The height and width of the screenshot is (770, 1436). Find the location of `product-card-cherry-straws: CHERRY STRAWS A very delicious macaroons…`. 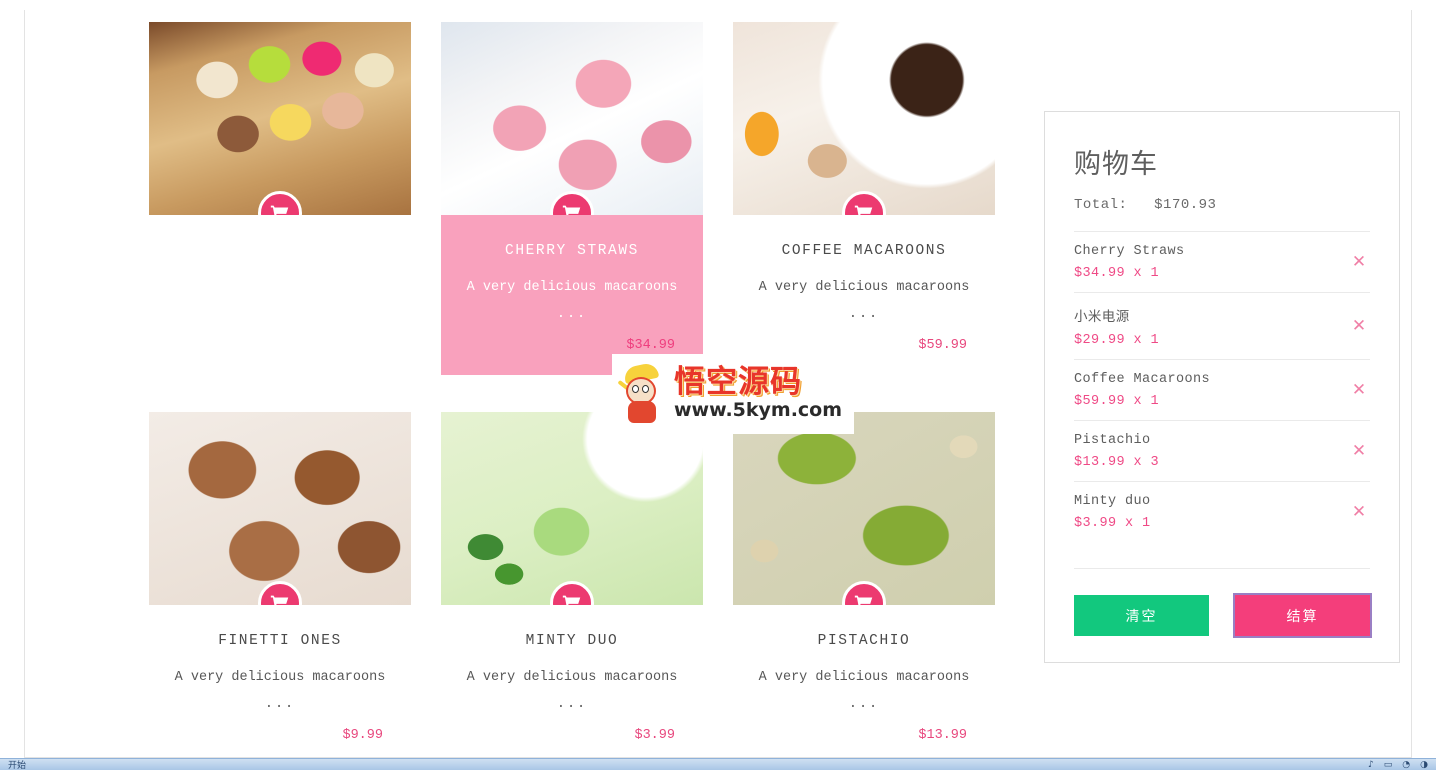

product-card-cherry-straws: CHERRY STRAWS A very delicious macaroons… is located at coordinates (572, 199).